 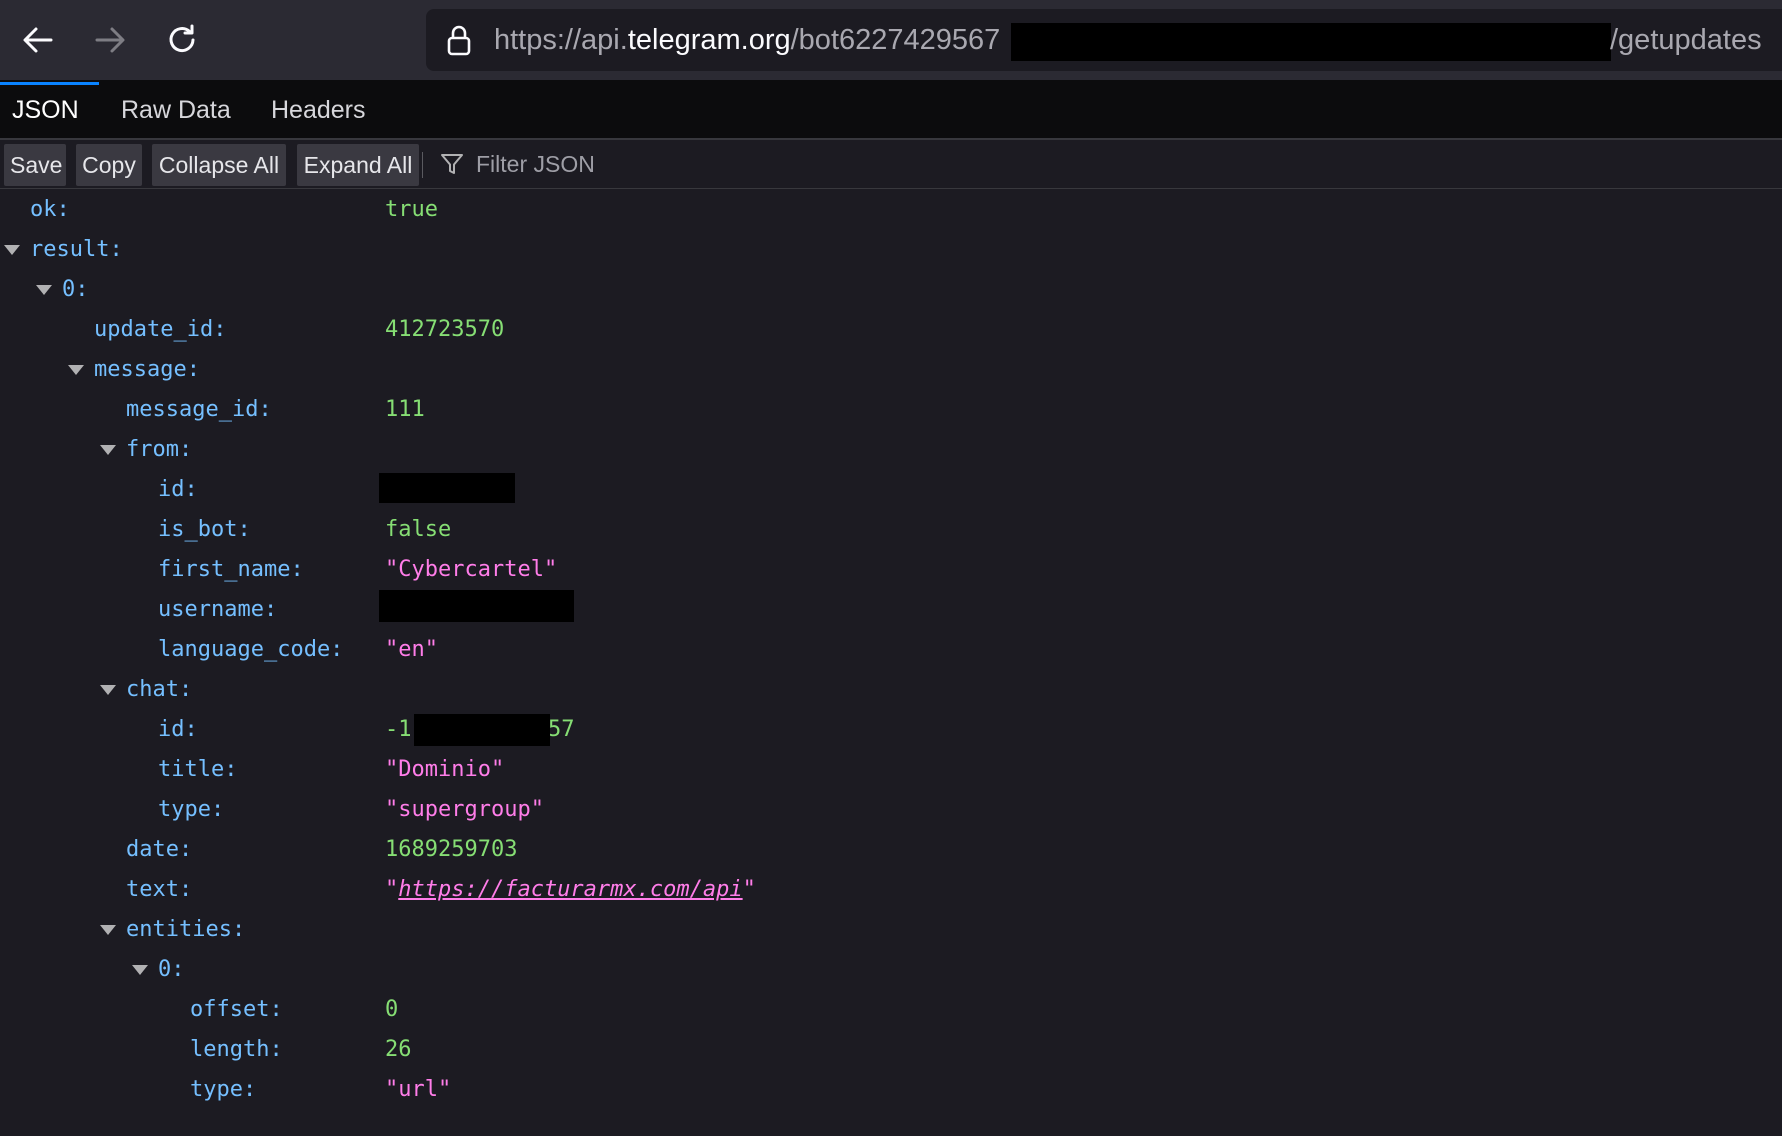 What do you see at coordinates (50, 209) in the screenshot?
I see `json-key: ok:` at bounding box center [50, 209].